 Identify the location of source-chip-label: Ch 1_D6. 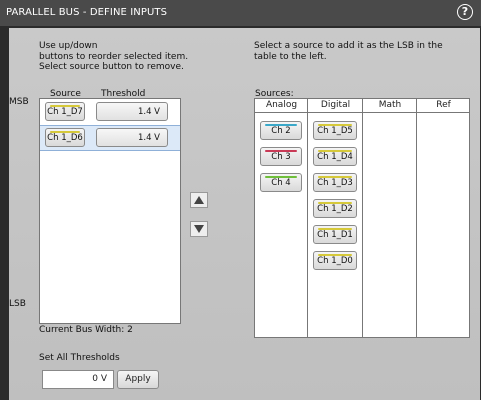
(65, 138).